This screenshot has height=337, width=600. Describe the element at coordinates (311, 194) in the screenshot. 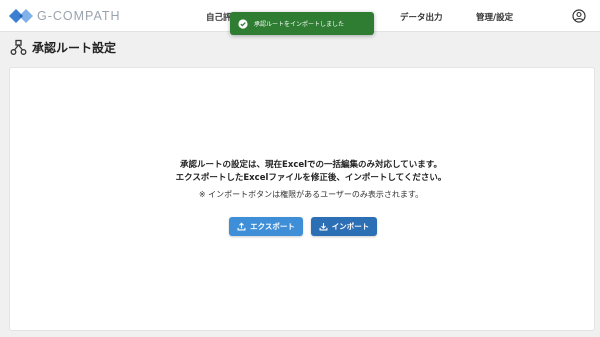

I see `permission-note: ※ インポートボタンは権限があるユーザーのみ表示されます。` at that location.